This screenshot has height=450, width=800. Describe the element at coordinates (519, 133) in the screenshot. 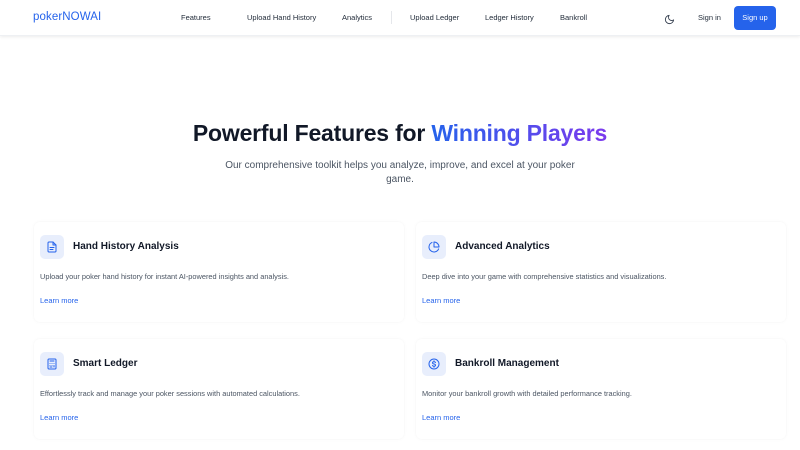

I see `title-highlight: Winning Players` at that location.